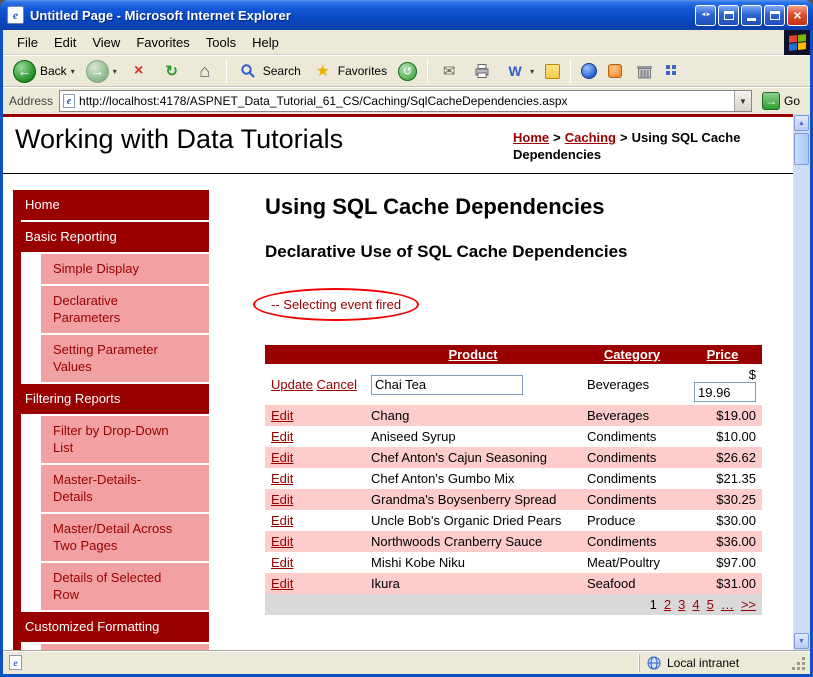  I want to click on pager-page-5-link: 5, so click(710, 604).